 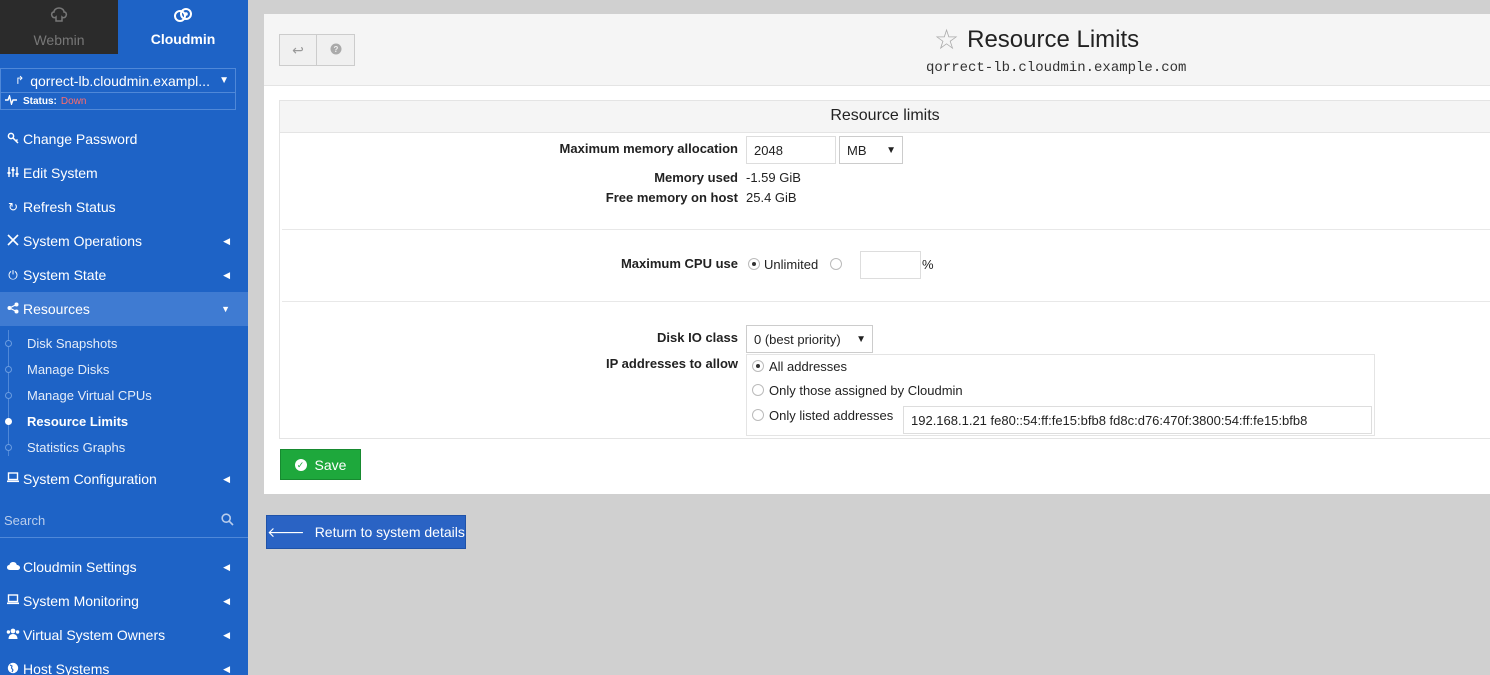 I want to click on tab-webmin: Webmin, so click(x=59, y=27).